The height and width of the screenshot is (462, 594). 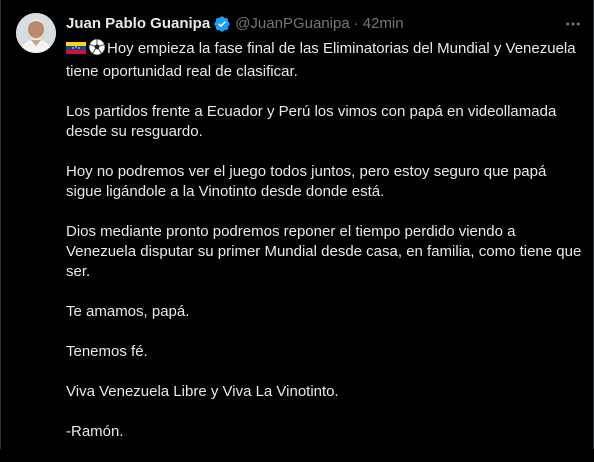 What do you see at coordinates (76, 51) in the screenshot?
I see `venezuela-flag-emoji` at bounding box center [76, 51].